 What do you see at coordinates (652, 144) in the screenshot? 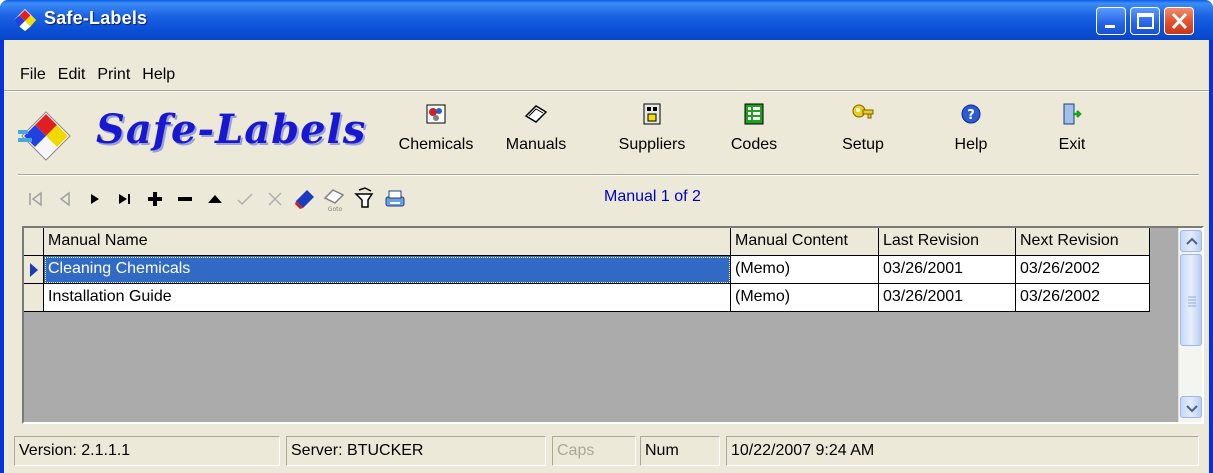
I see `suppliers-label: Suppliers` at bounding box center [652, 144].